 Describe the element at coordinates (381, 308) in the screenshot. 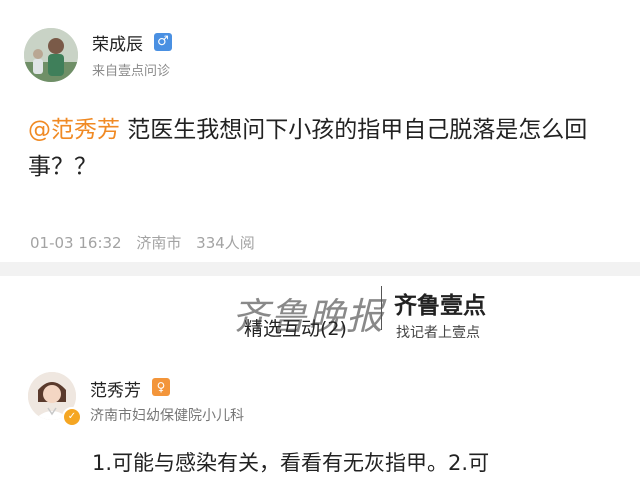

I see `watermark-divider` at that location.